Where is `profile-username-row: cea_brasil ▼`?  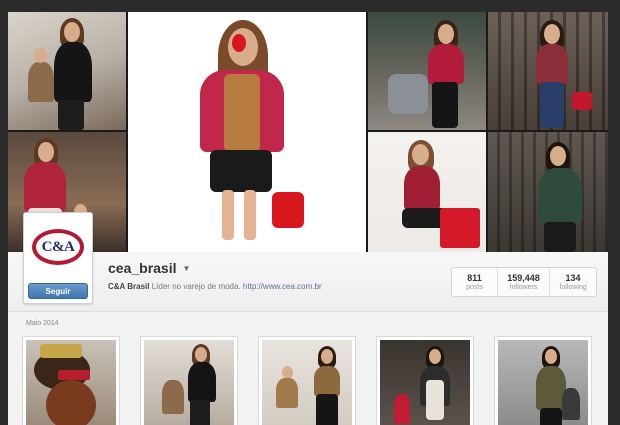 profile-username-row: cea_brasil ▼ is located at coordinates (149, 268).